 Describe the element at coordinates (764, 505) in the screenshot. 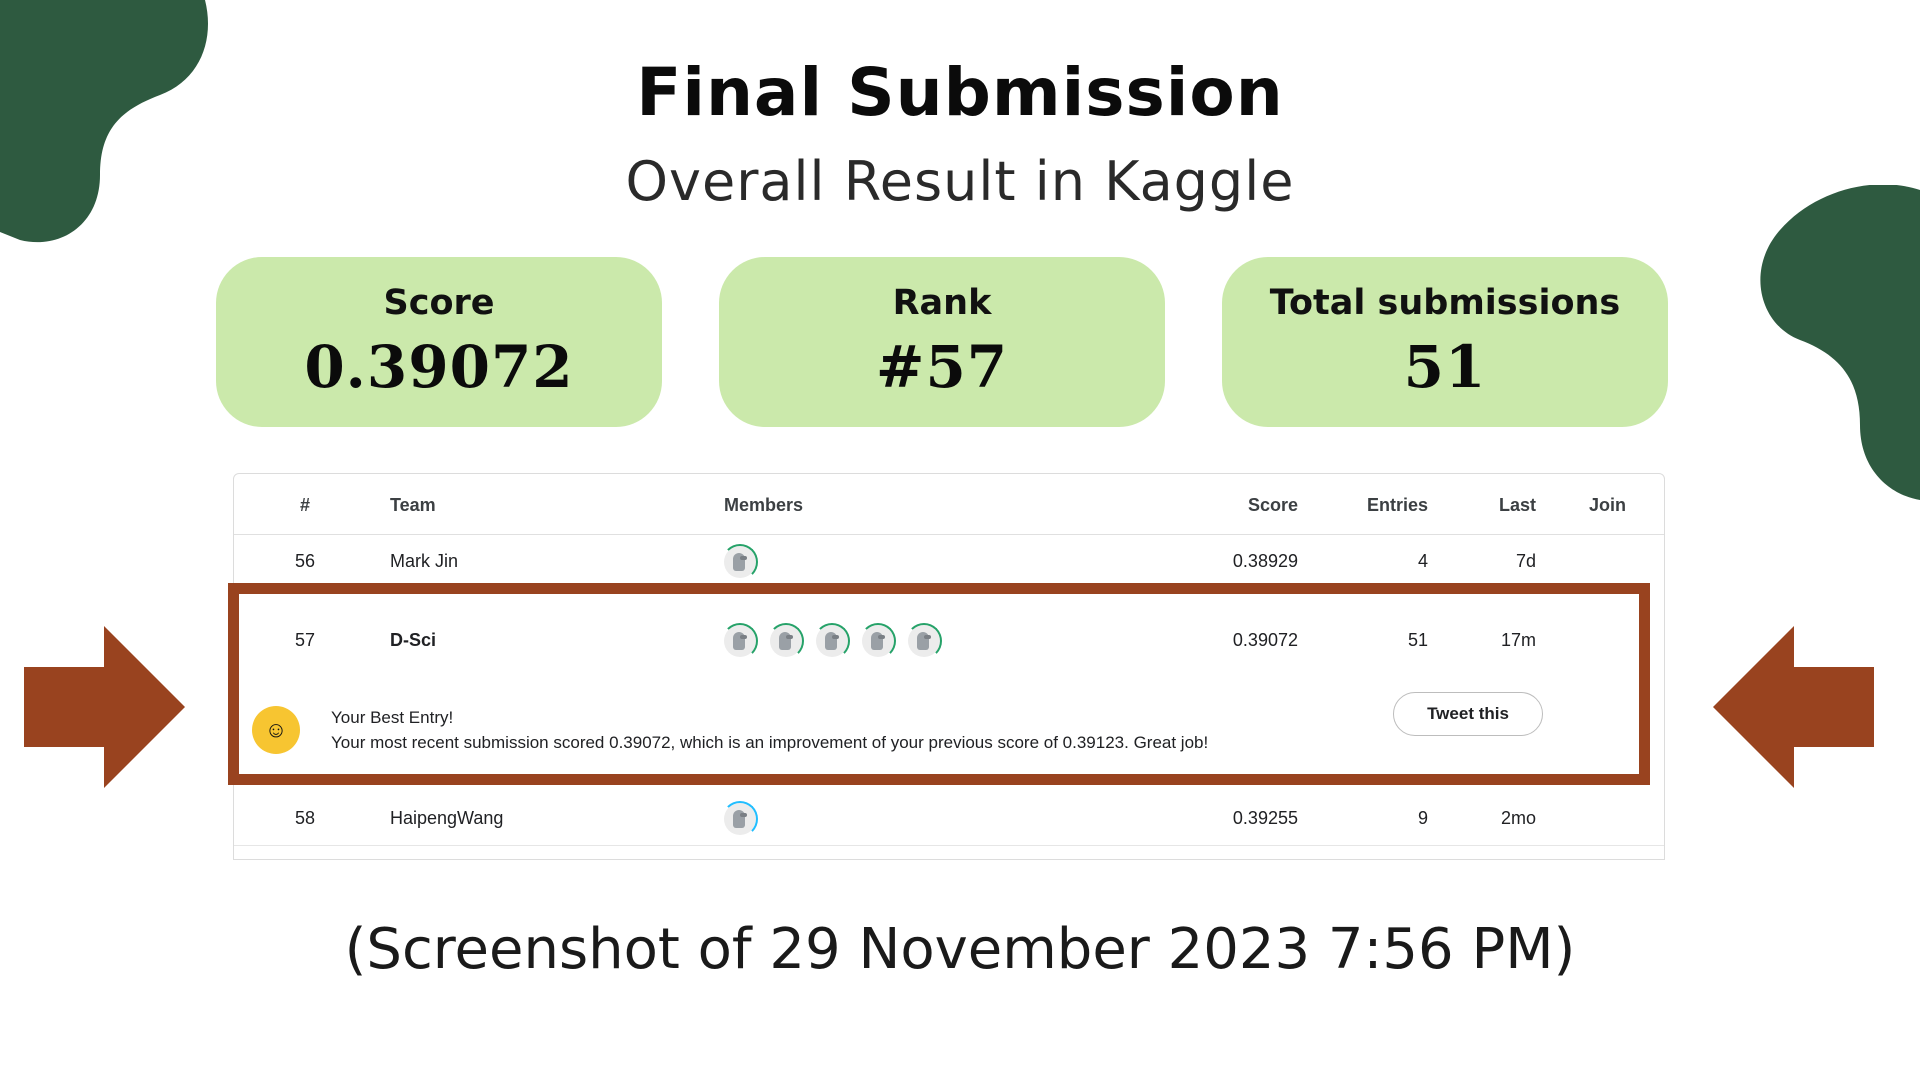

I see `column-header-members: Members` at that location.